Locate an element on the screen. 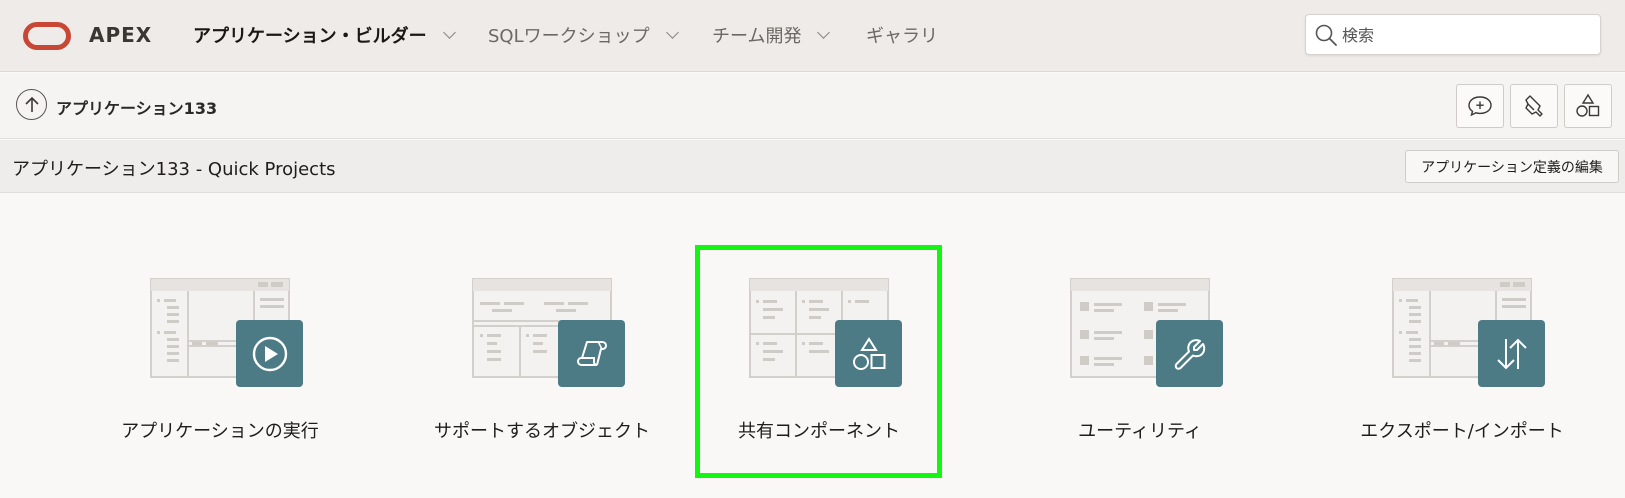 The height and width of the screenshot is (498, 1625). nav-team-development-label: チーム開発 is located at coordinates (757, 36).